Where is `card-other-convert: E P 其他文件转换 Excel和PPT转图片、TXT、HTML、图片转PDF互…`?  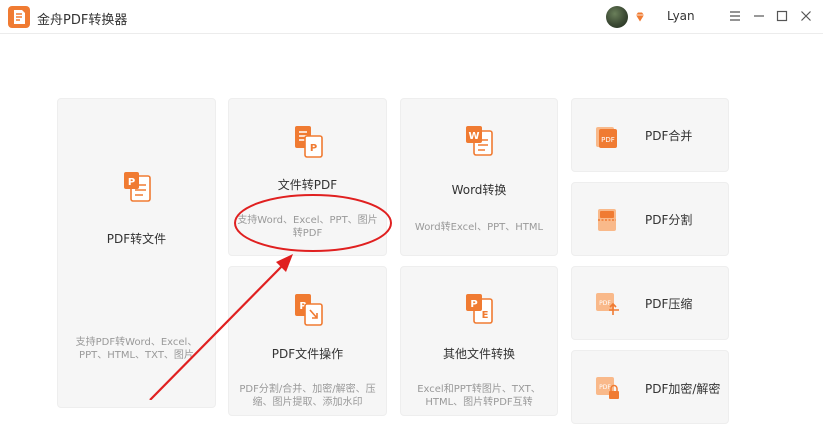 card-other-convert: E P 其他文件转换 Excel和PPT转图片、TXT、HTML、图片转PDF互… is located at coordinates (479, 341).